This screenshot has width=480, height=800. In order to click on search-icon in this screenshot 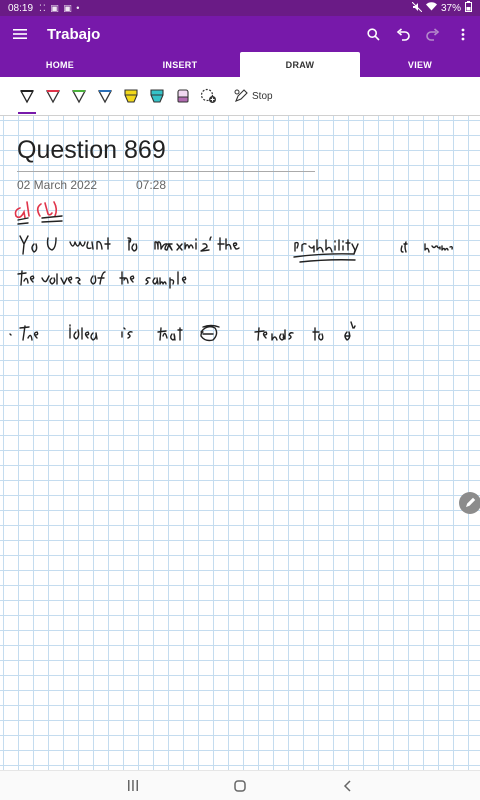, I will do `click(373, 34)`.